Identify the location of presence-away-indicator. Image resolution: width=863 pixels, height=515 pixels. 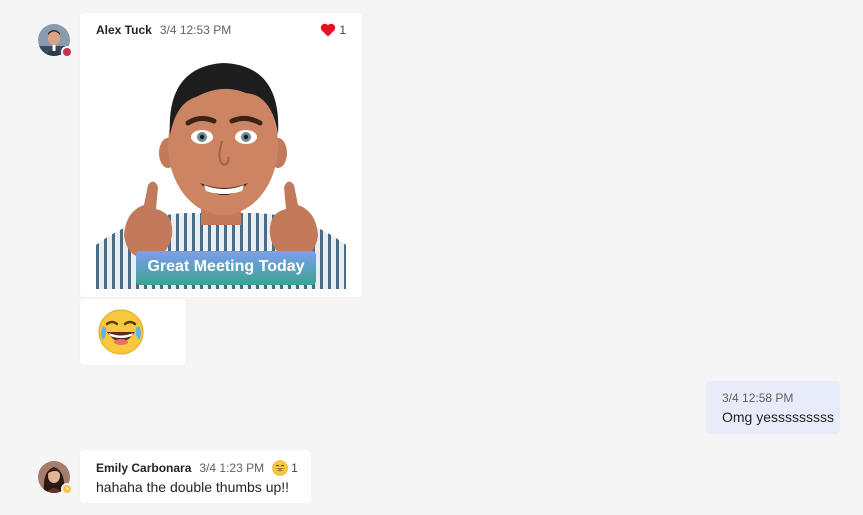
(67, 489).